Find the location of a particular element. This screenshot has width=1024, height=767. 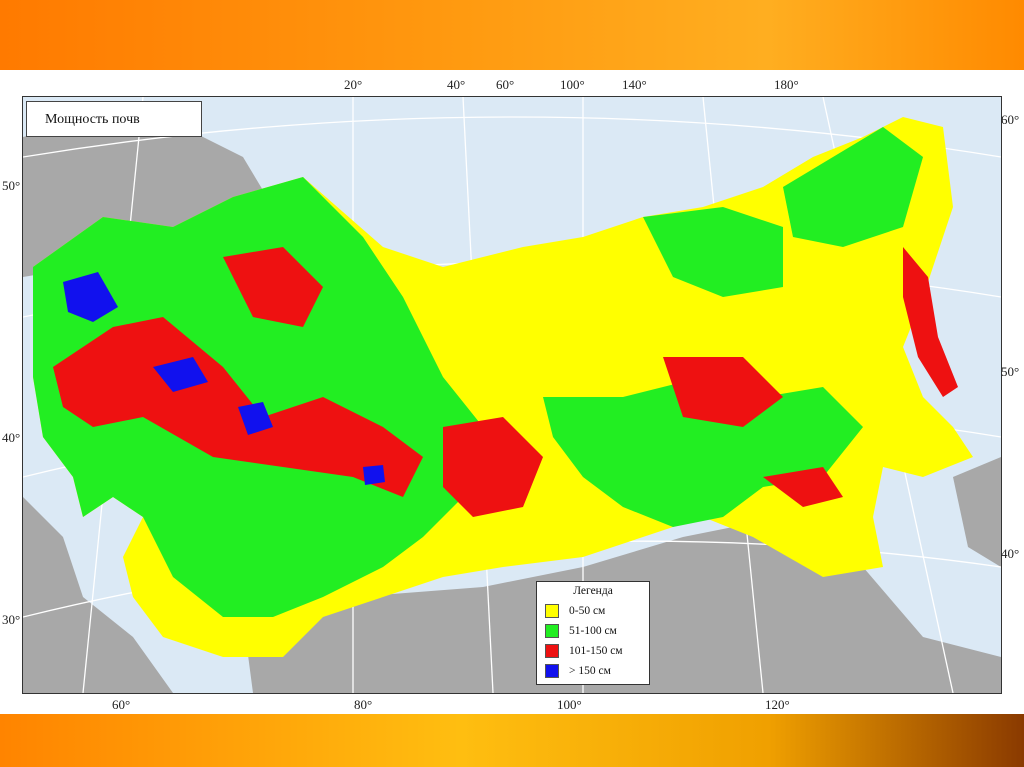

legend-item: 101-150 см is located at coordinates (593, 651).